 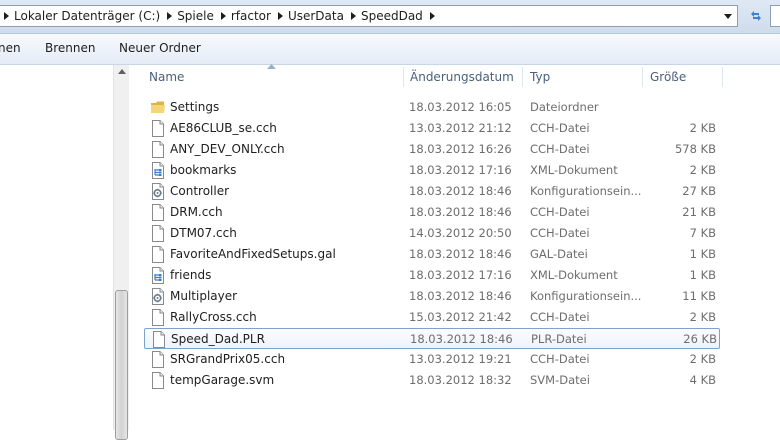 I want to click on file-date: 18.03.2012 18:32, so click(x=460, y=380).